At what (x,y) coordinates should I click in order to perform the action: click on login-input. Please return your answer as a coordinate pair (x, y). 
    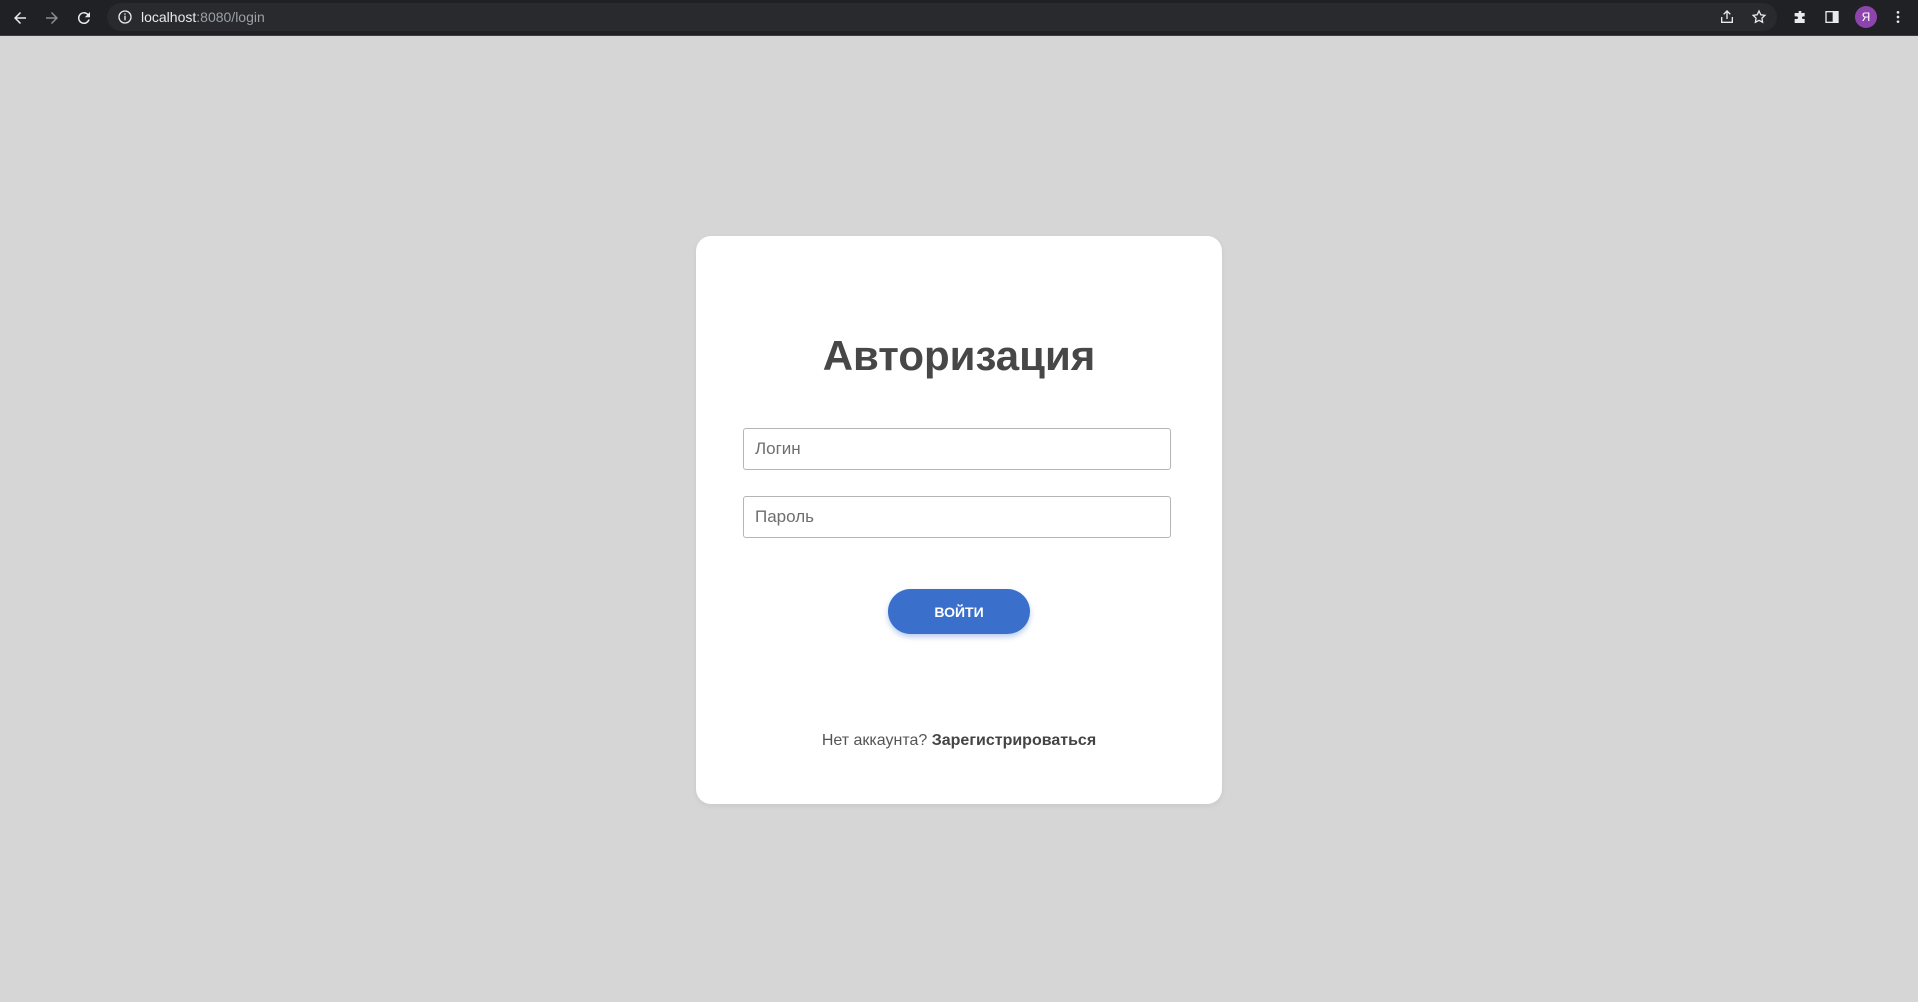
    Looking at the image, I should click on (957, 449).